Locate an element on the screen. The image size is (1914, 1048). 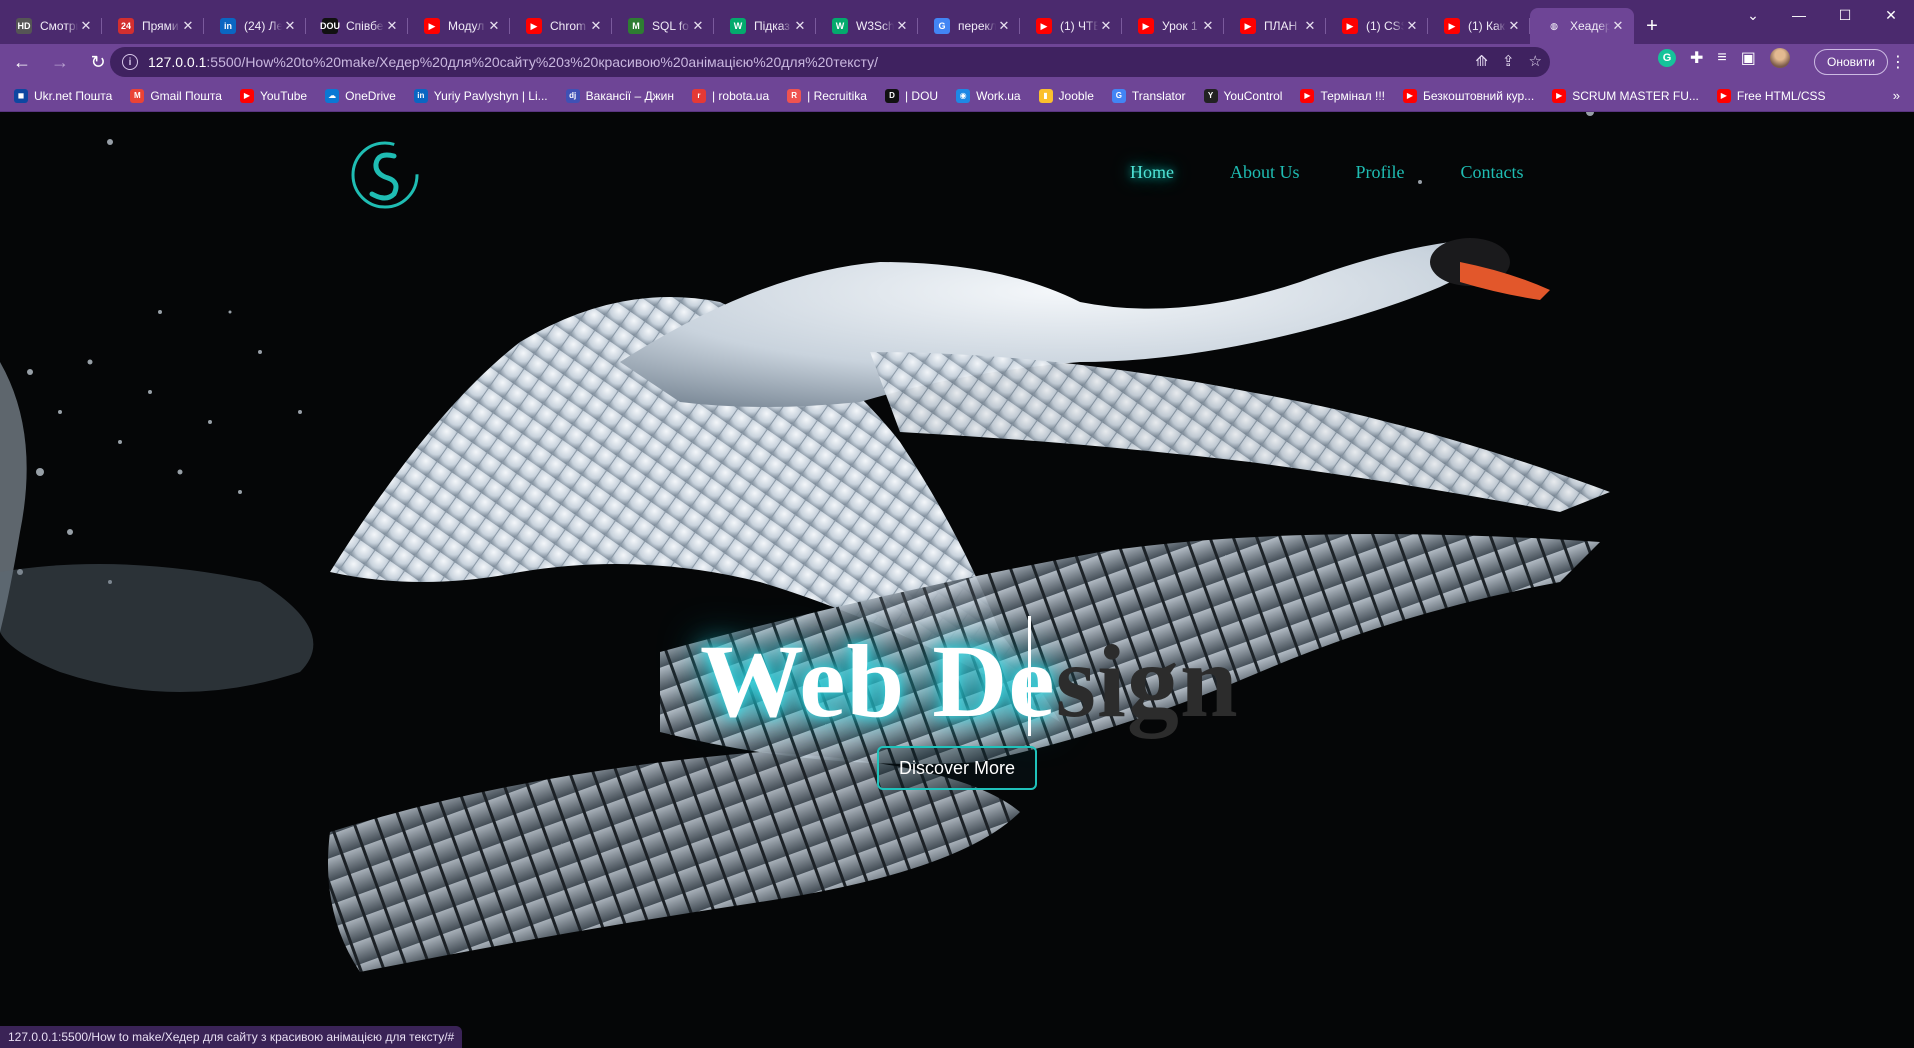
bookmark-label: | Recruitika is located at coordinates (837, 95).